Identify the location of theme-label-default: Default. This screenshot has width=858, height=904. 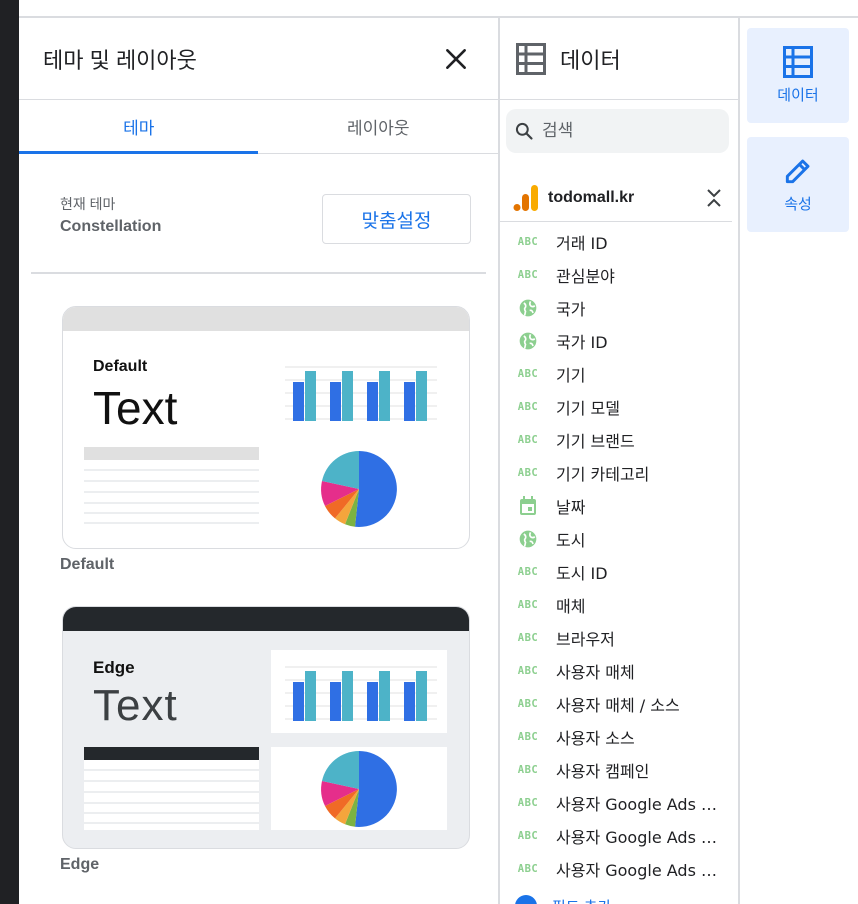
(87, 564).